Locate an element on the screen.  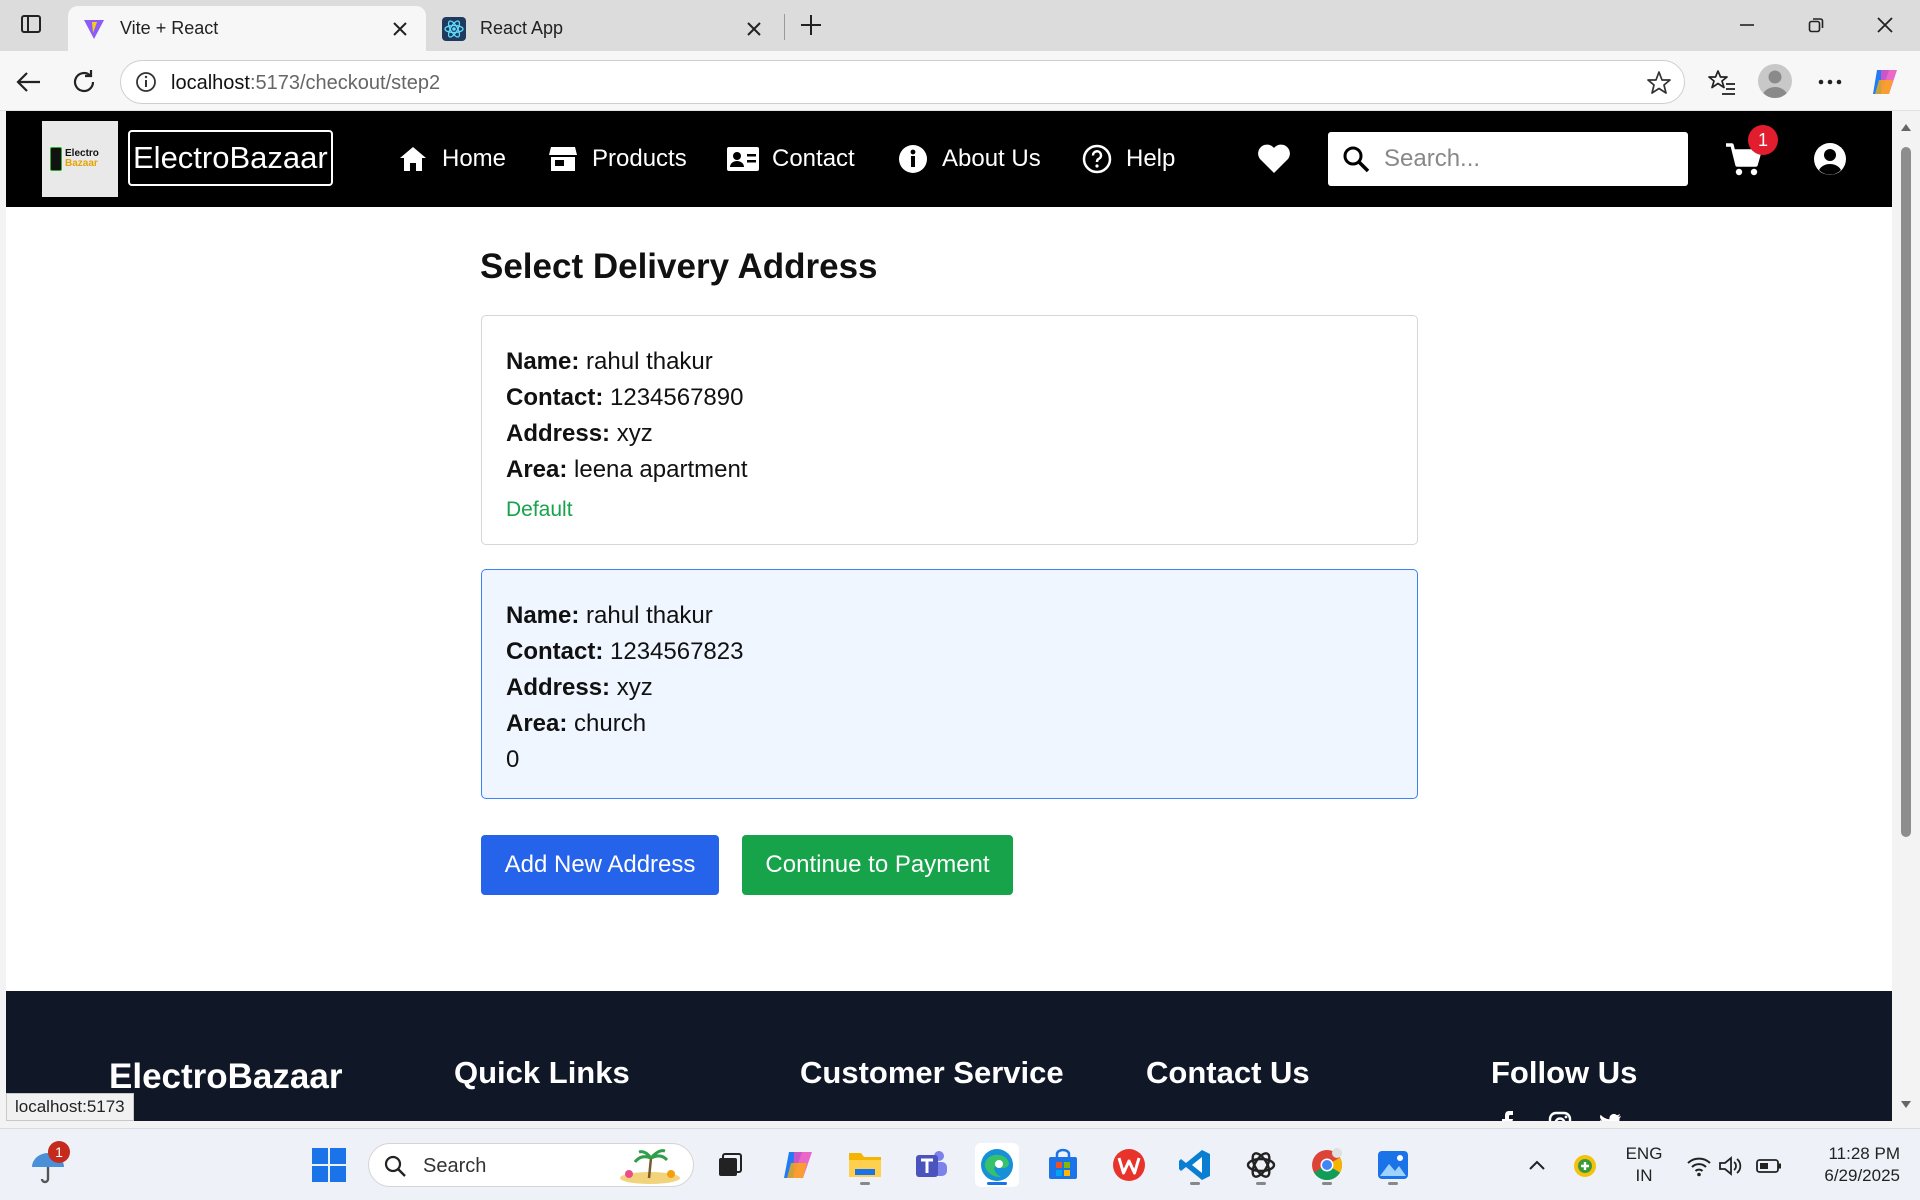
minimize-button is located at coordinates (1747, 25).